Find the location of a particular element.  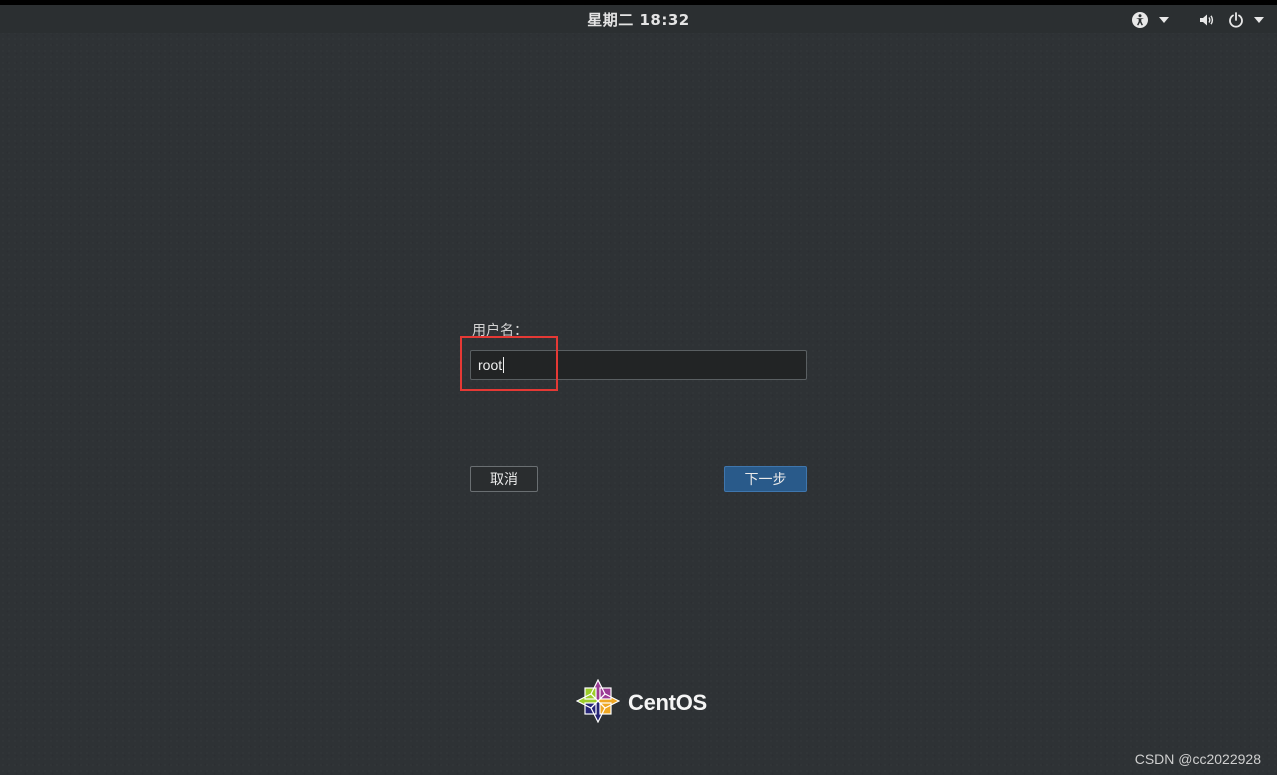

power-icon is located at coordinates (1236, 20).